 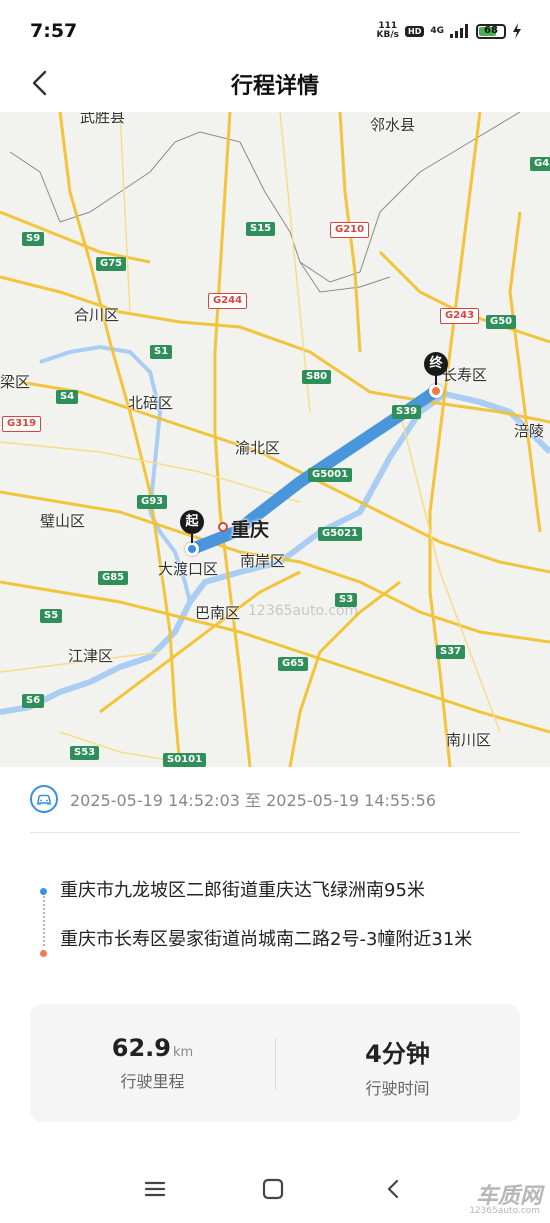 I want to click on road-label: G42, so click(x=540, y=164).